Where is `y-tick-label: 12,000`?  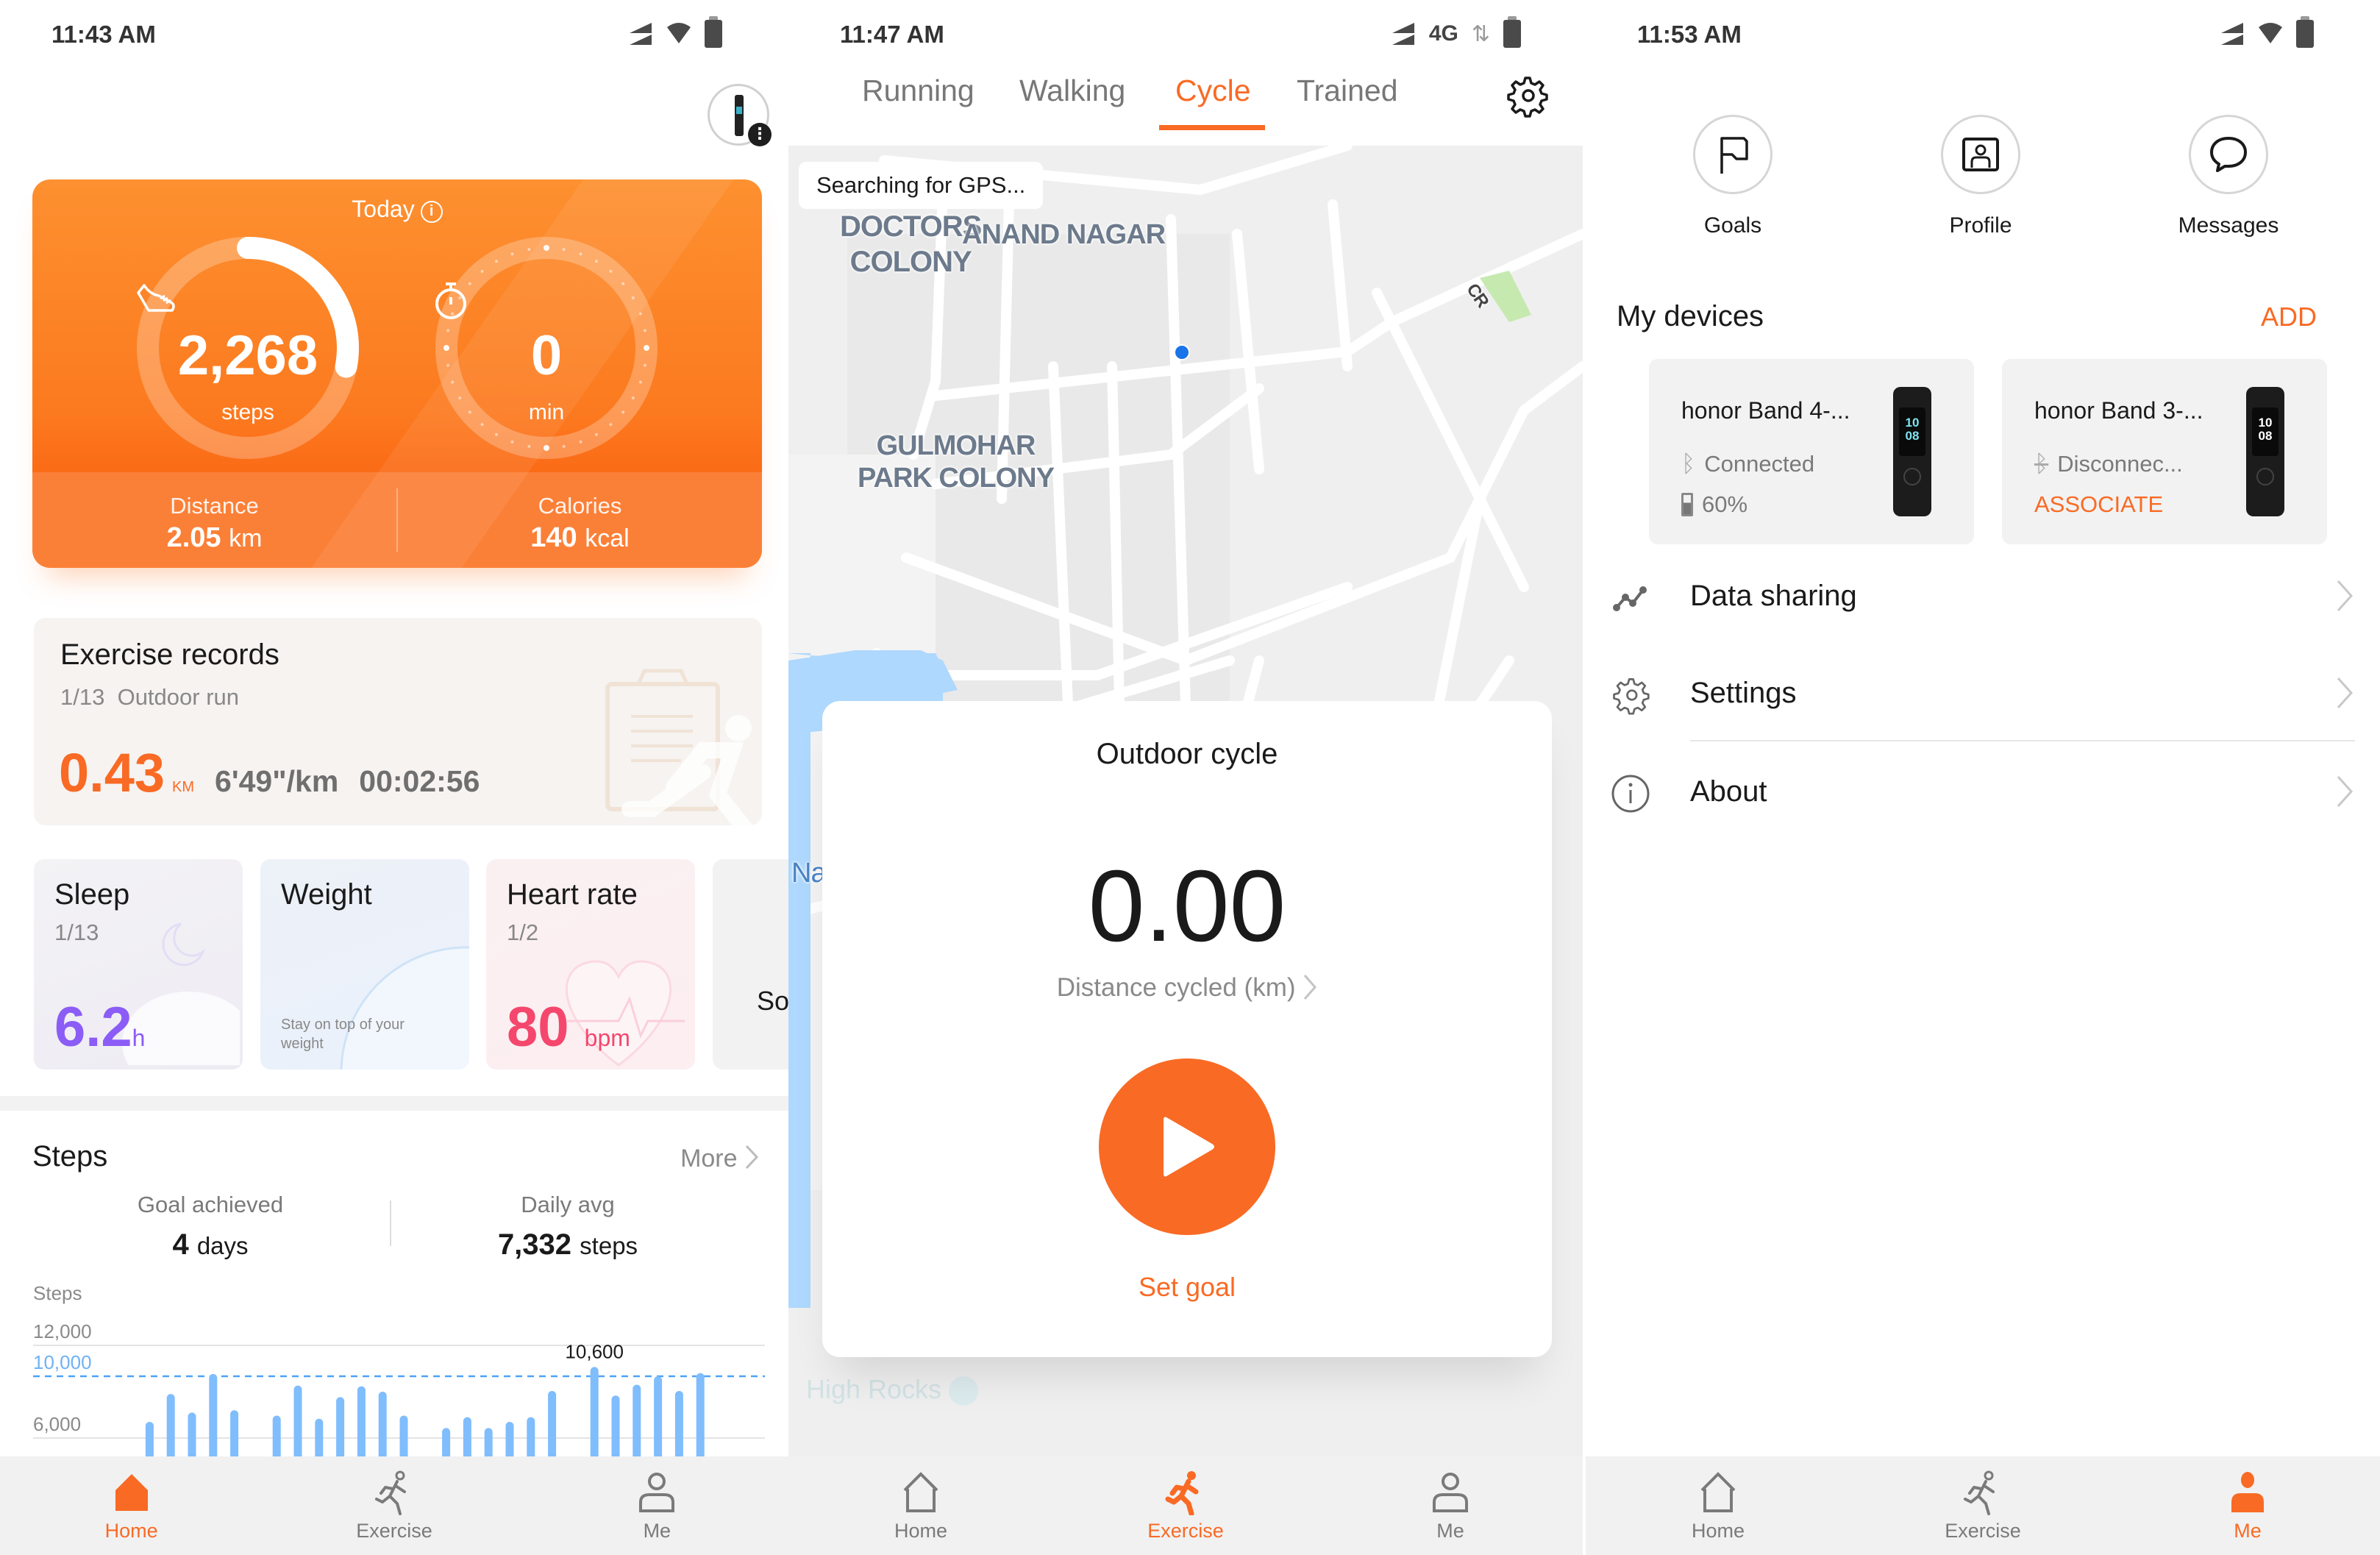 y-tick-label: 12,000 is located at coordinates (63, 1331).